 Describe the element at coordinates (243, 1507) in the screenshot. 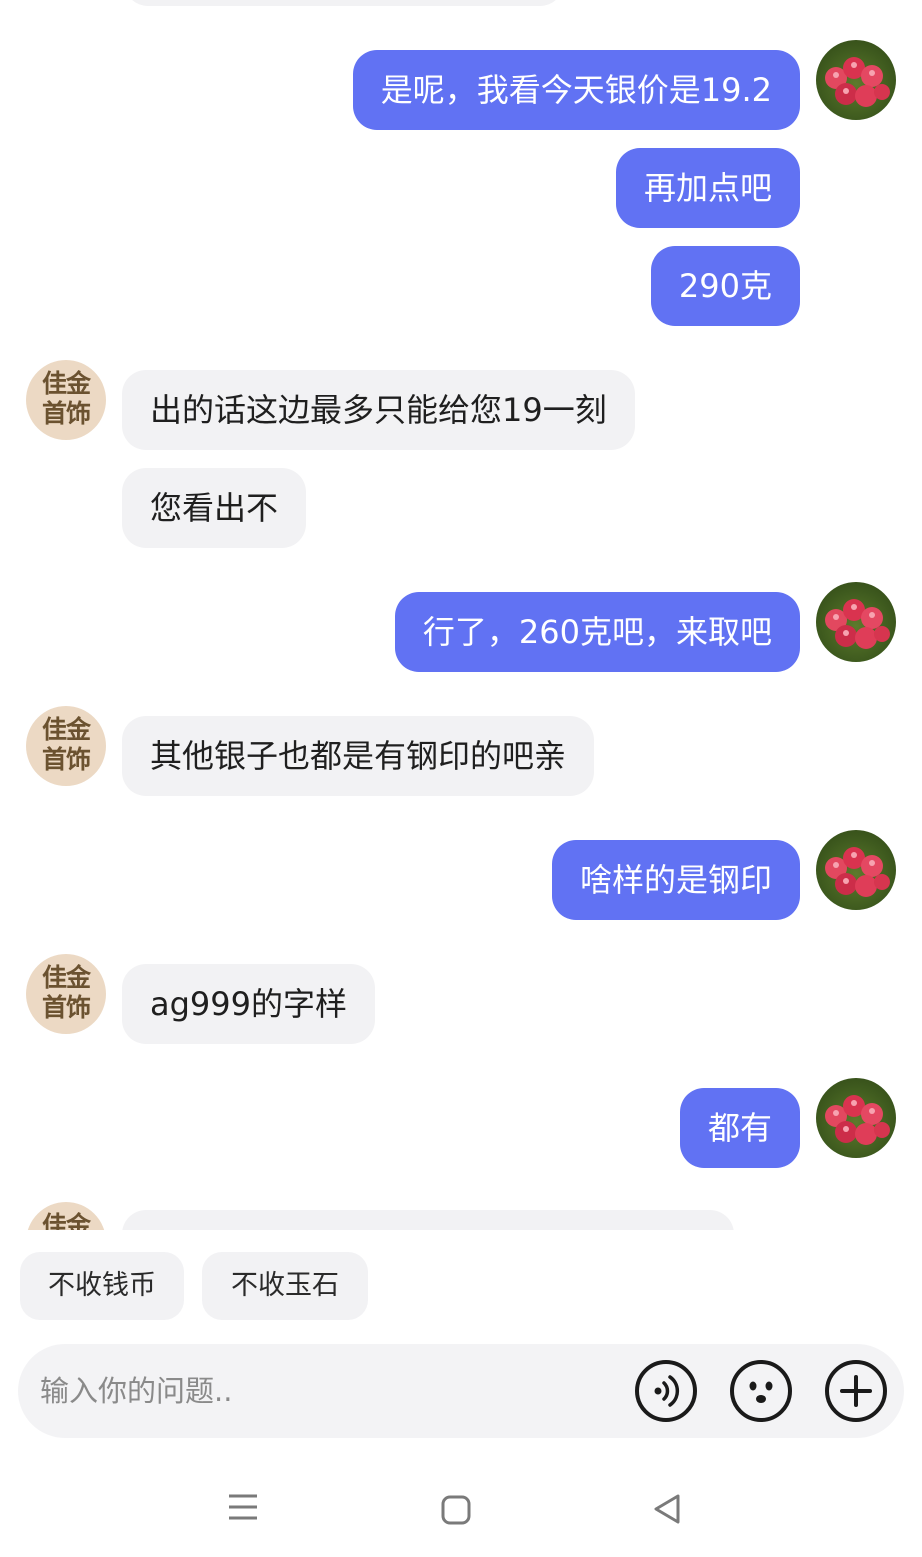

I see `menu-icon` at that location.